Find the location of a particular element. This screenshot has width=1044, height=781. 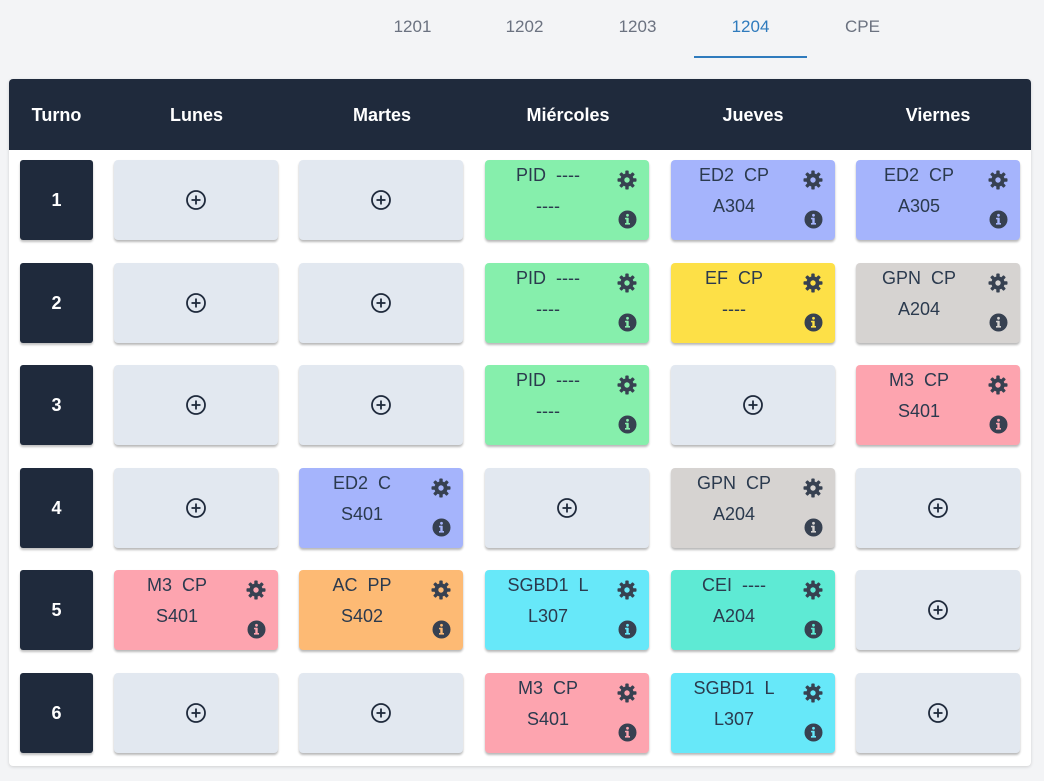

tab-1201: 1201 is located at coordinates (412, 29).